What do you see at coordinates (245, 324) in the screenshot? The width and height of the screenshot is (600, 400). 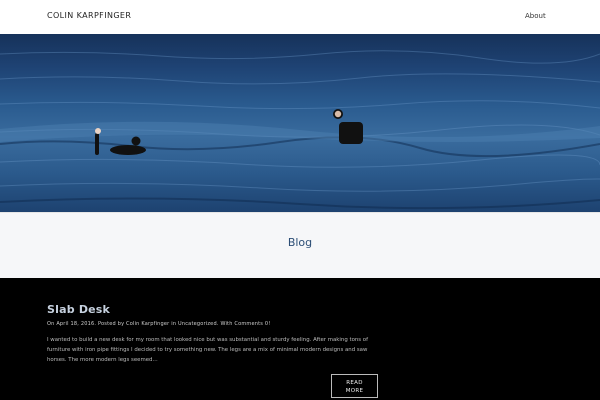 I see `comments-link: With Comments 0!` at bounding box center [245, 324].